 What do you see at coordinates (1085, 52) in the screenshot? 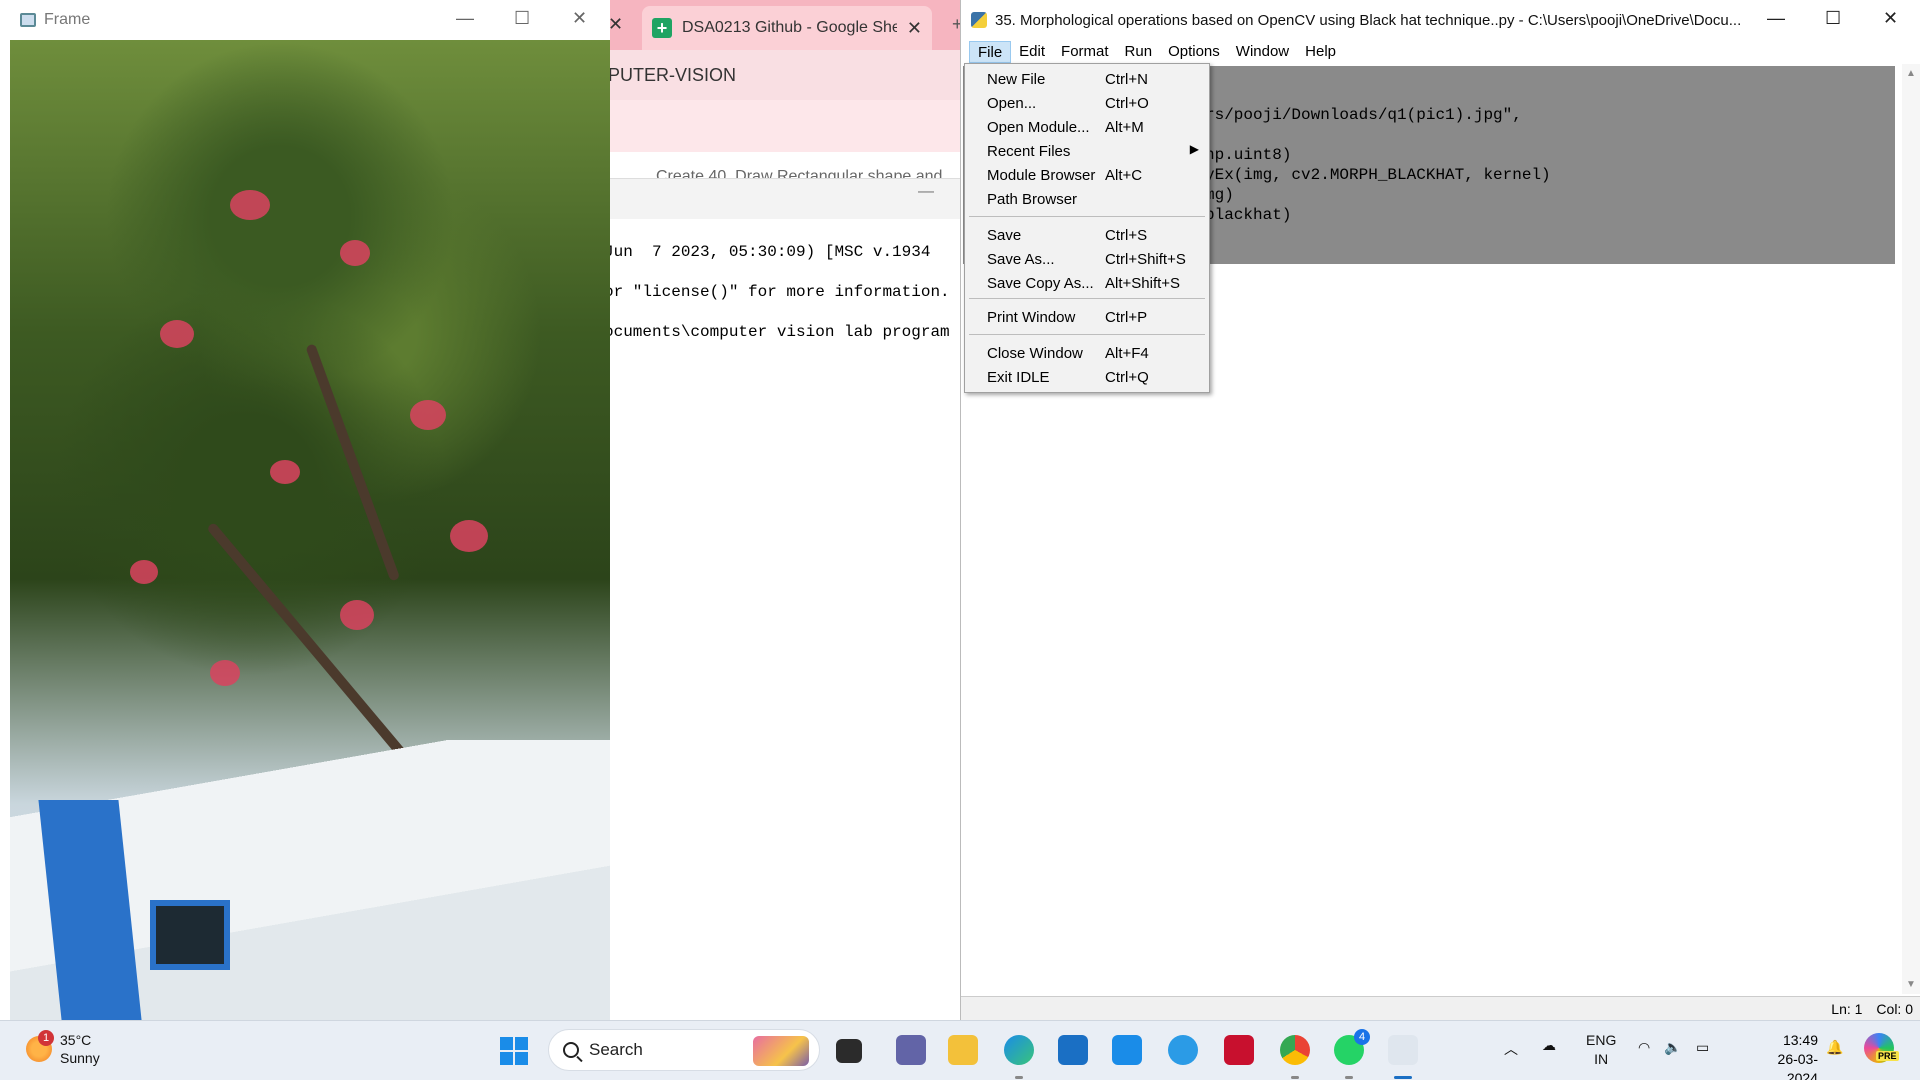
I see `menu-format: Format` at bounding box center [1085, 52].